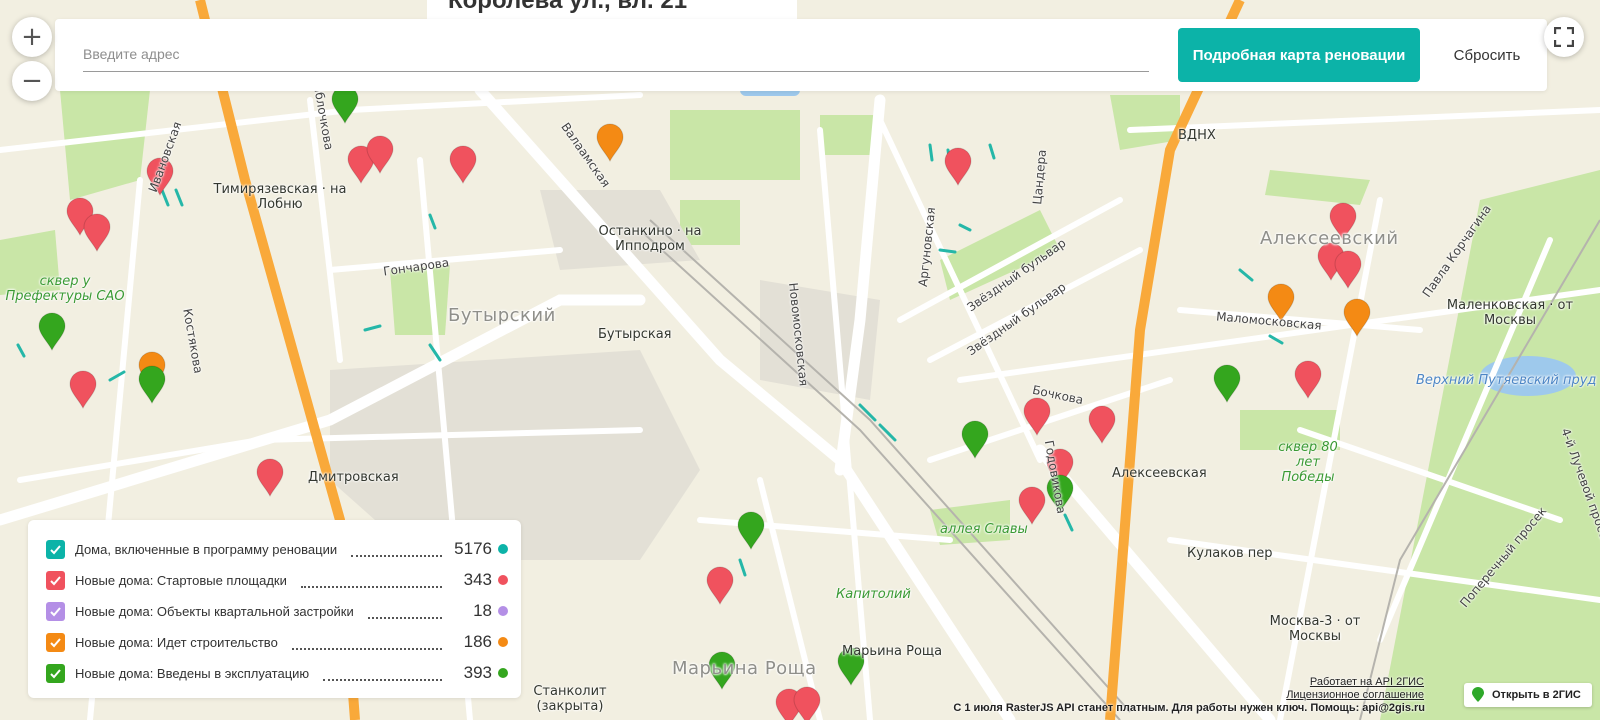  What do you see at coordinates (568, 7) in the screenshot?
I see `address-popup-title: Королёва ул., вл. 21` at bounding box center [568, 7].